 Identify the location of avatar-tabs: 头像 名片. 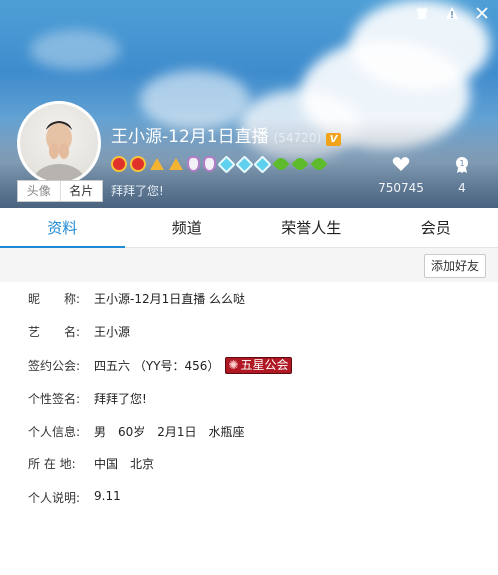
(60, 191).